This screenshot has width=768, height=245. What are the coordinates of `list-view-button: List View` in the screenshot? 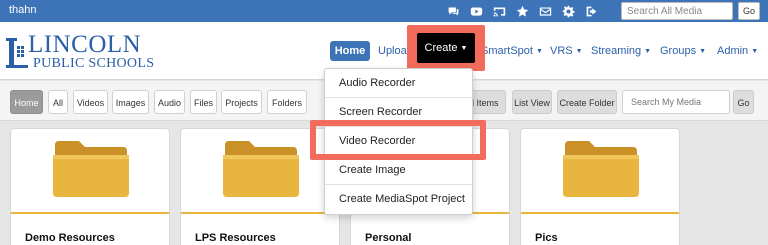 It's located at (532, 102).